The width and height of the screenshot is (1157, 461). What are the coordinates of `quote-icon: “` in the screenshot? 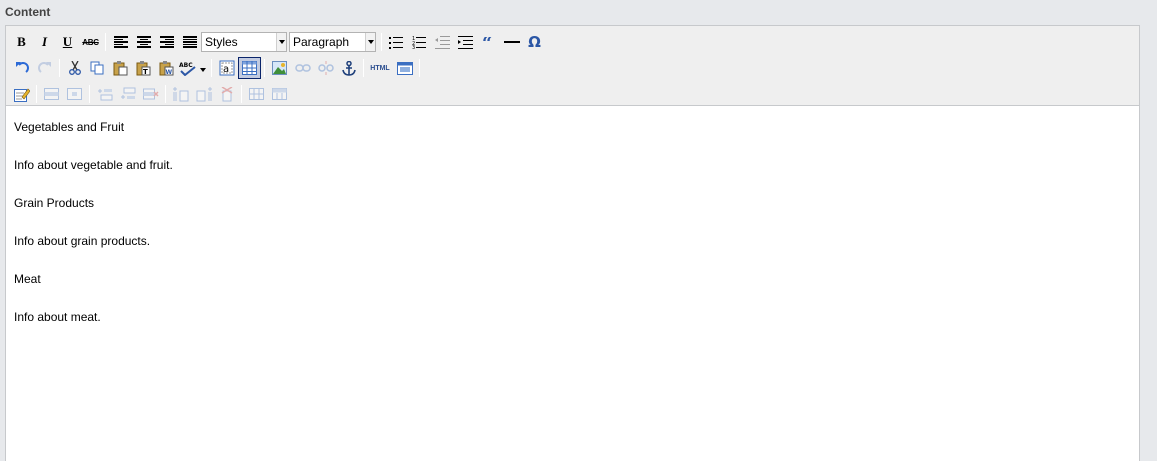 It's located at (487, 42).